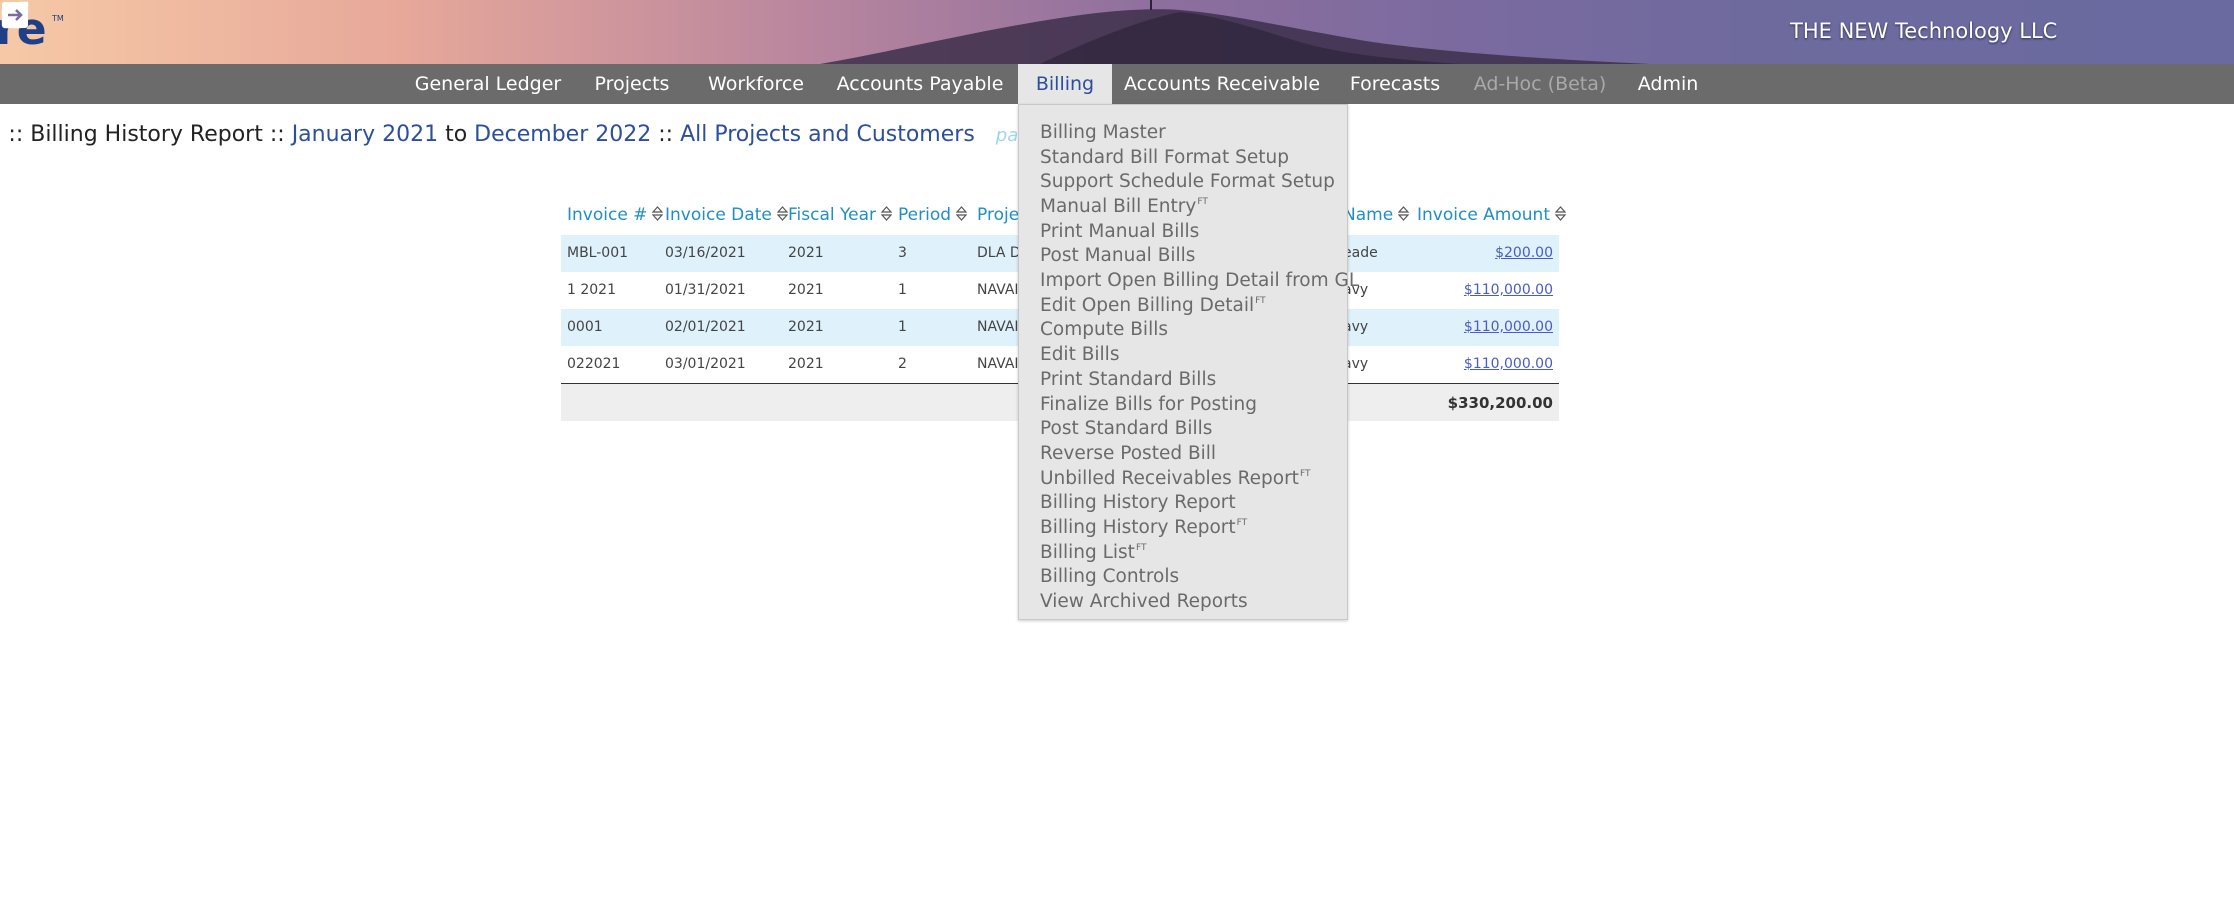 The width and height of the screenshot is (2234, 897). What do you see at coordinates (456, 134) in the screenshot?
I see `title-to: to` at bounding box center [456, 134].